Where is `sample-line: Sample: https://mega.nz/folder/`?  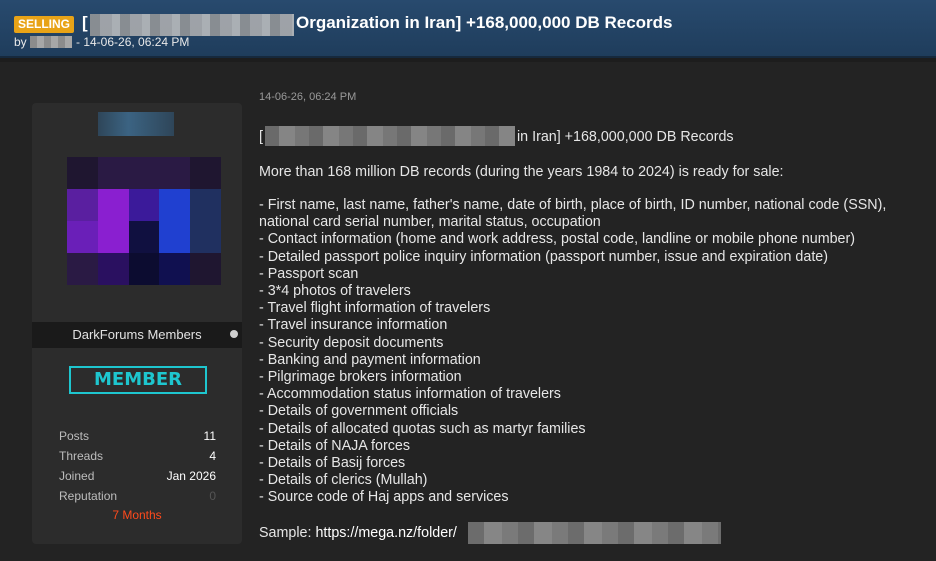
sample-line: Sample: https://mega.nz/folder/ is located at coordinates (358, 533).